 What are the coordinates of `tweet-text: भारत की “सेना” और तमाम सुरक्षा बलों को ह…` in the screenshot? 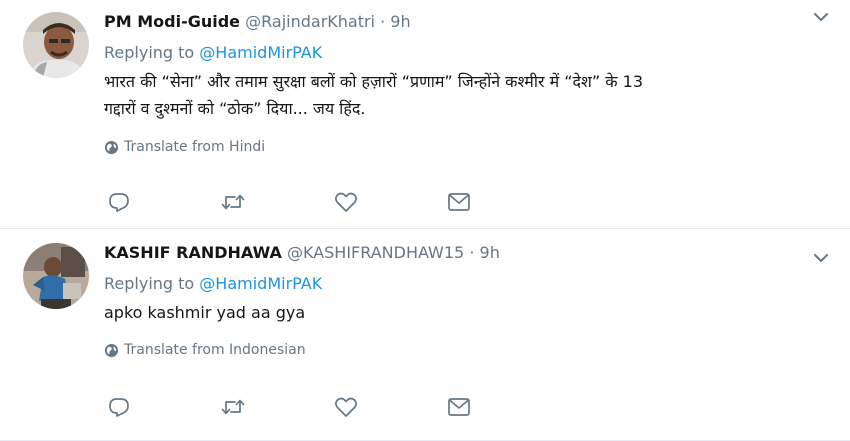 It's located at (454, 95).